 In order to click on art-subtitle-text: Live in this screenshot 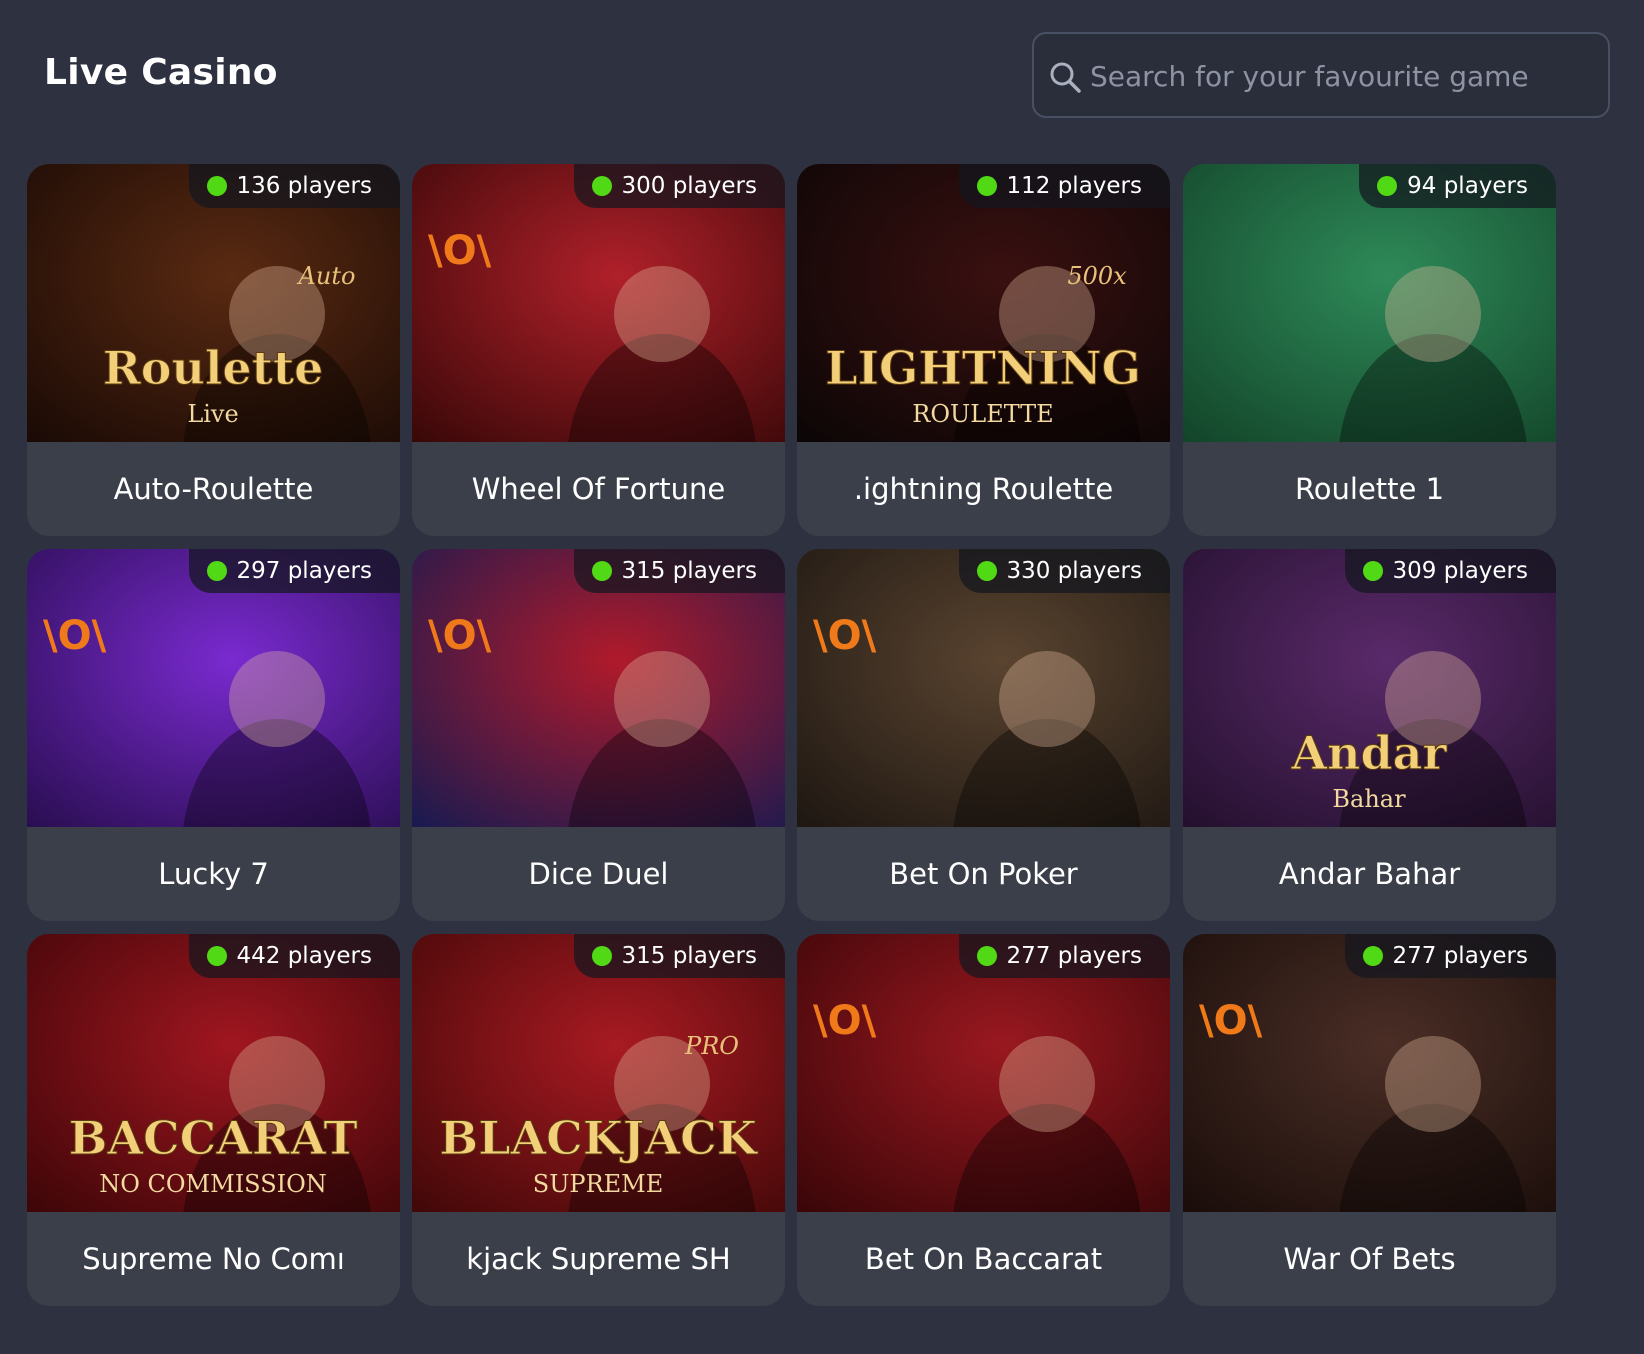, I will do `click(212, 414)`.